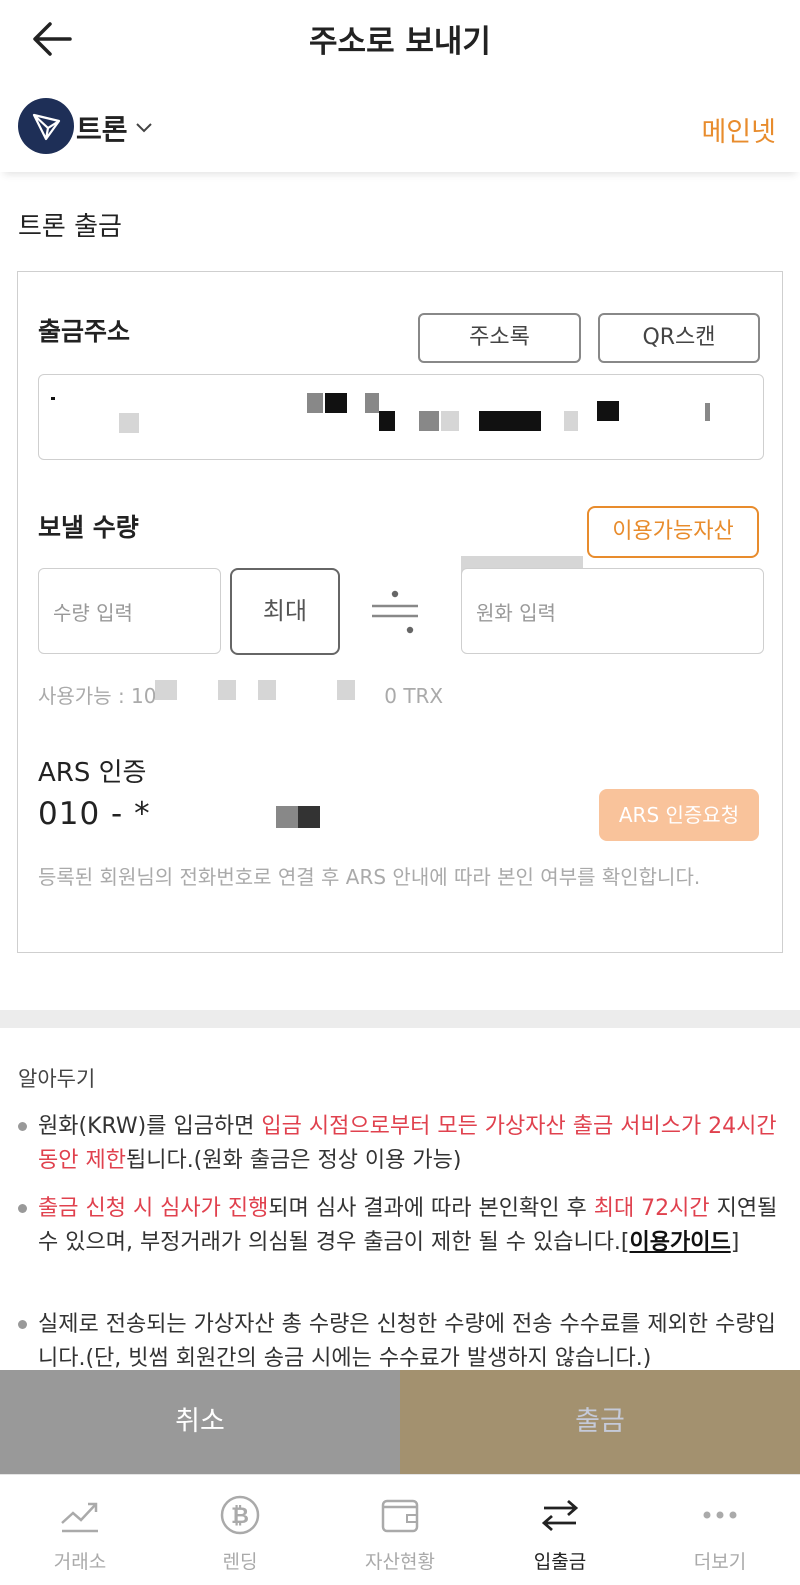 This screenshot has width=800, height=1585. Describe the element at coordinates (84, 331) in the screenshot. I see `address-label: 출금주소` at that location.